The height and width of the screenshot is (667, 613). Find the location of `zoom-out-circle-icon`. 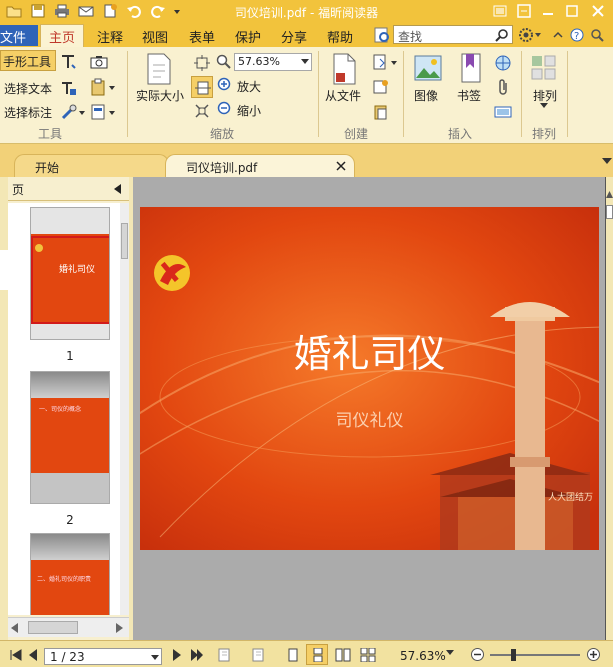

zoom-out-circle-icon is located at coordinates (477, 654).